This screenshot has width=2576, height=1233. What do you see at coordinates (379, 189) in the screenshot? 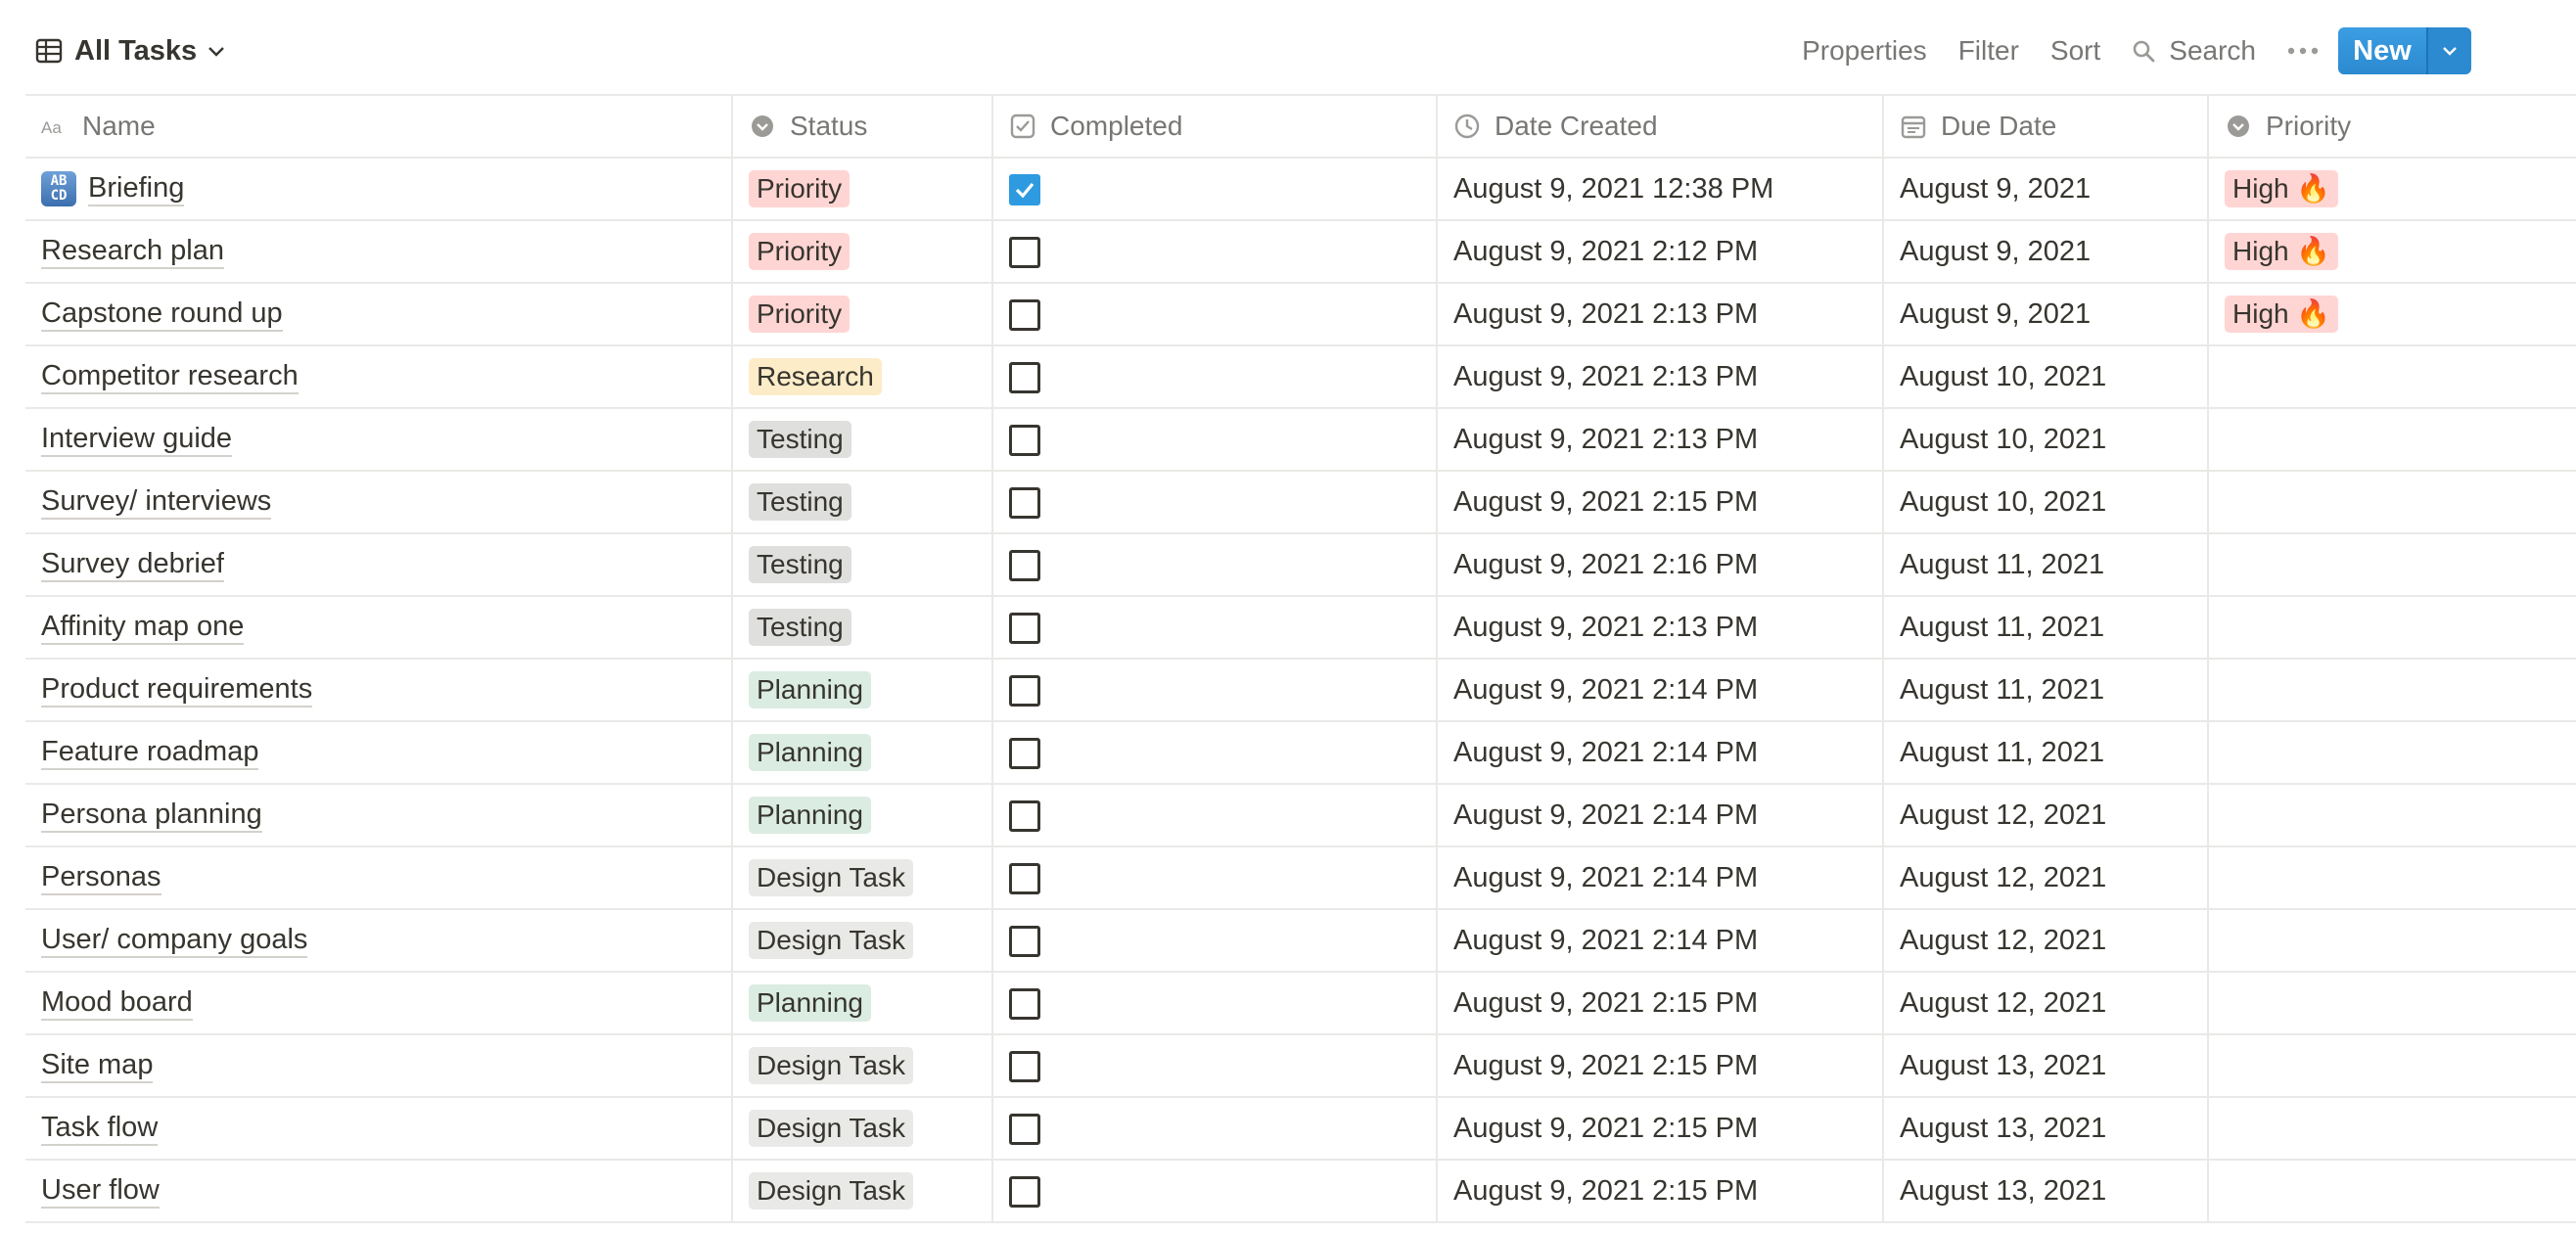
I see `name-cell: AB CD Briefing` at bounding box center [379, 189].